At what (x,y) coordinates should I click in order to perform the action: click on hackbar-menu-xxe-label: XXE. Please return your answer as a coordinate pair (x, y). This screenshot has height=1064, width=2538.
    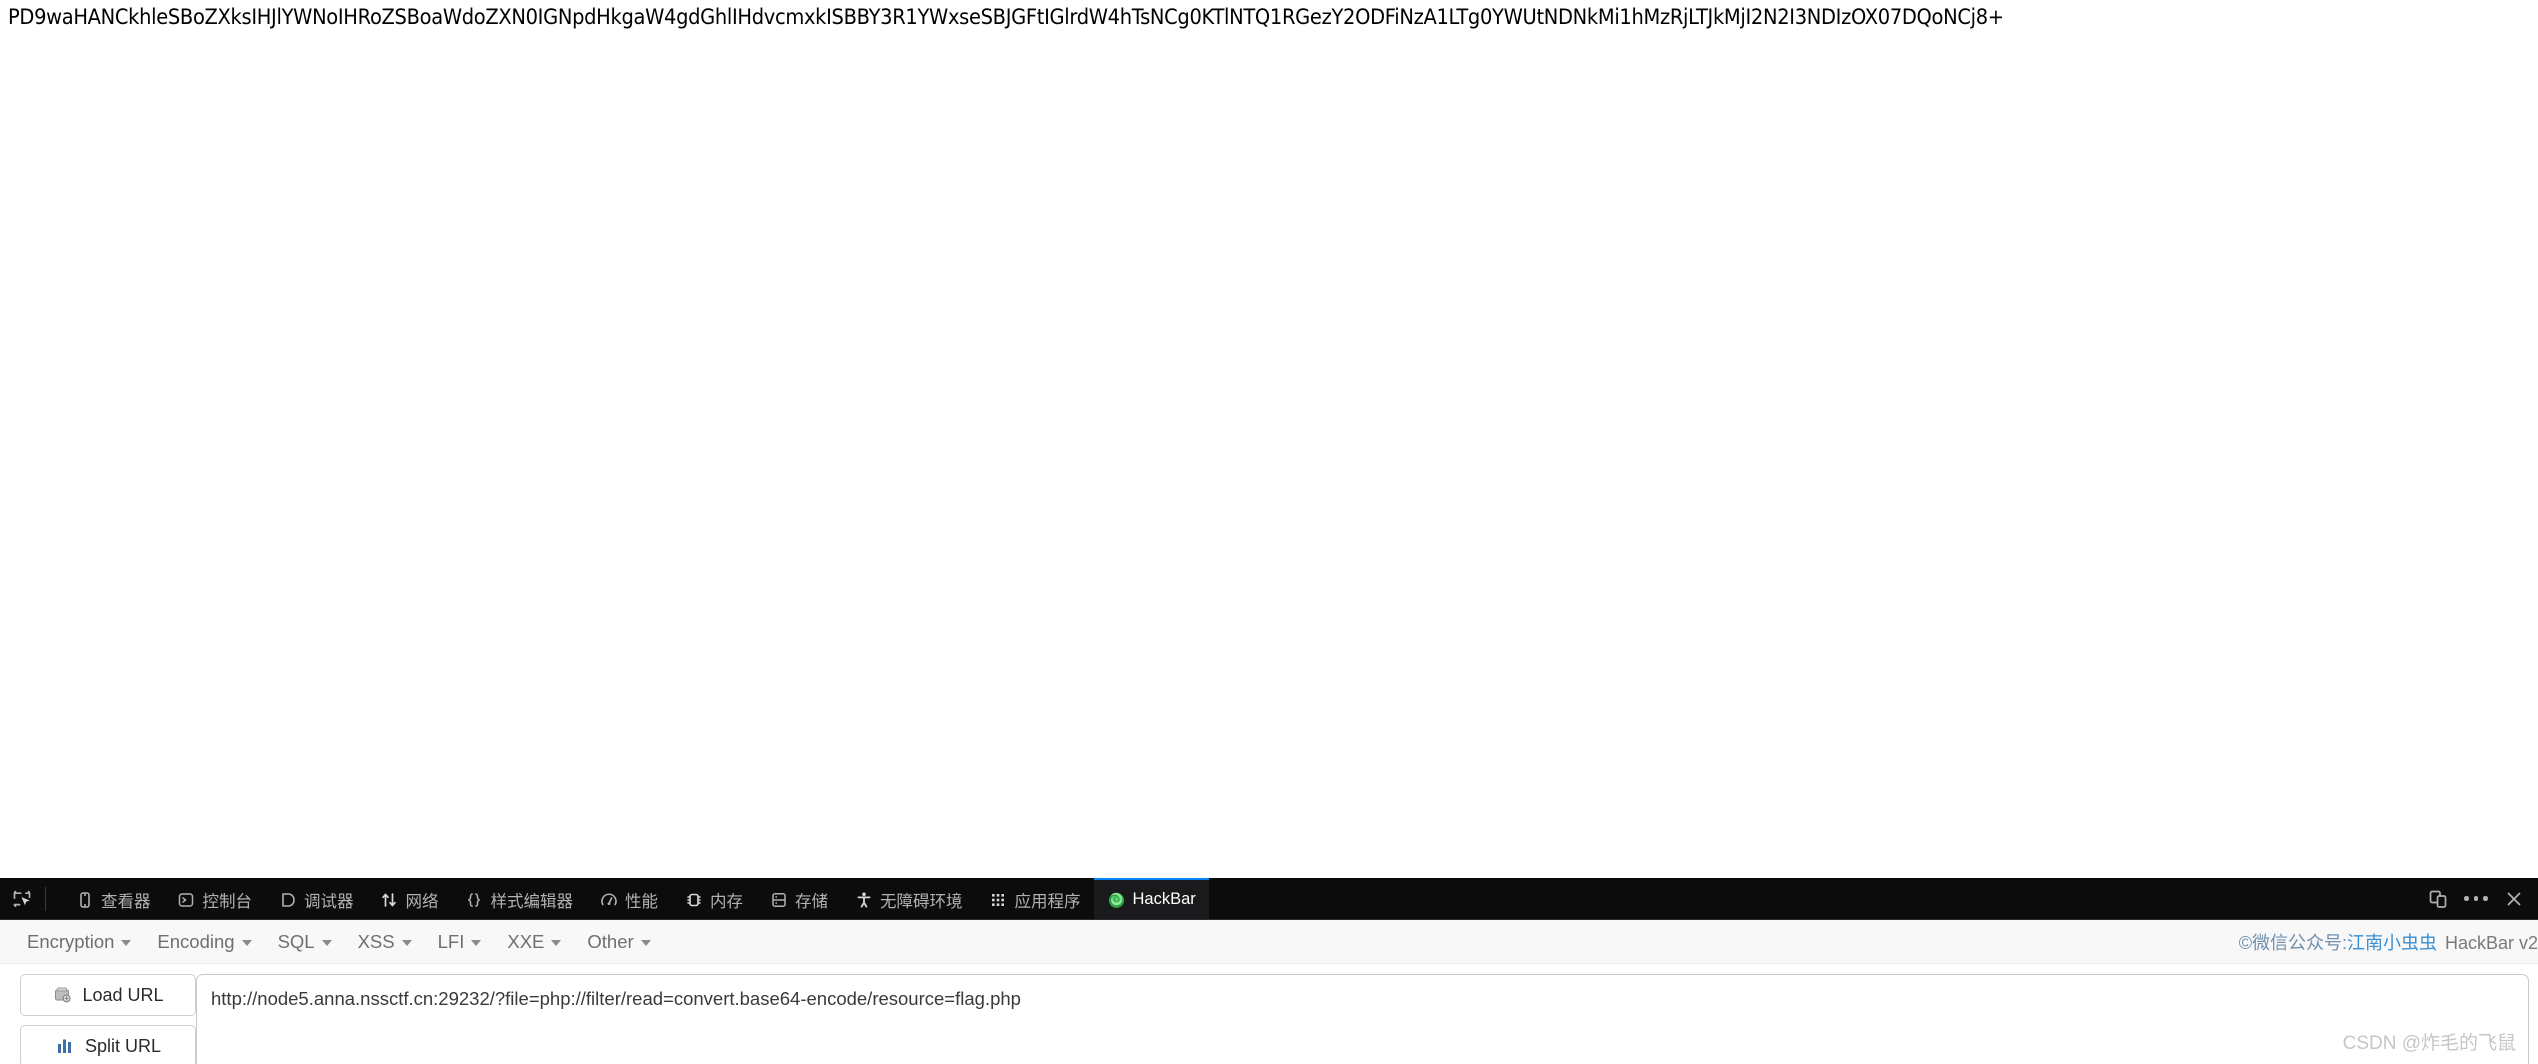
    Looking at the image, I should click on (526, 941).